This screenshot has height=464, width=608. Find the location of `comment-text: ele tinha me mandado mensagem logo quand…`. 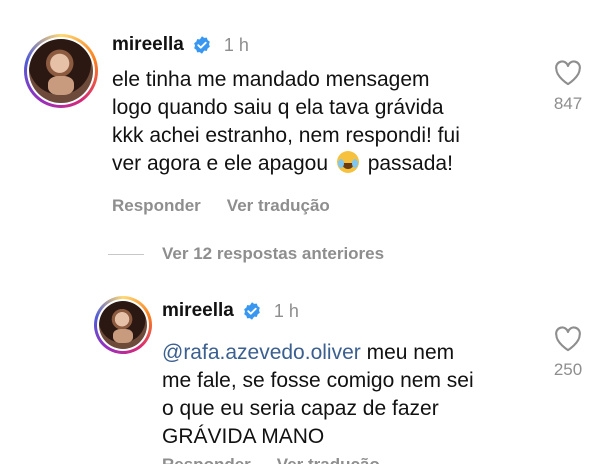

comment-text: ele tinha me mandado mensagem logo quand… is located at coordinates (286, 121).